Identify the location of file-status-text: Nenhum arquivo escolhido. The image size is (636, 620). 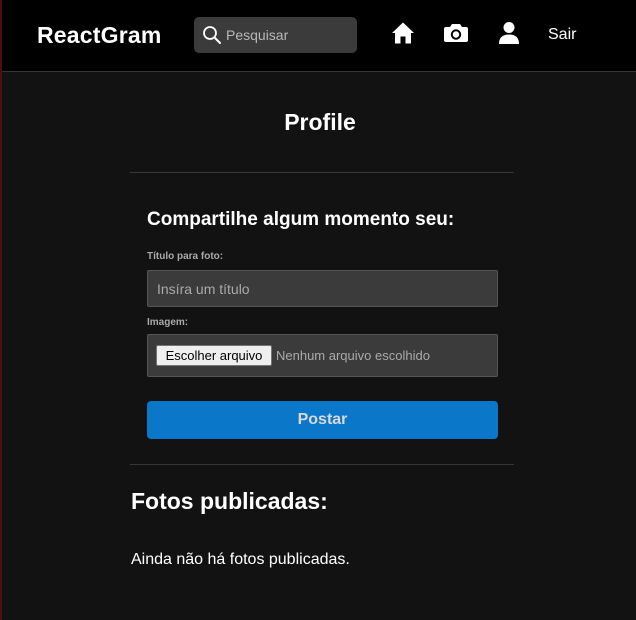
(353, 355).